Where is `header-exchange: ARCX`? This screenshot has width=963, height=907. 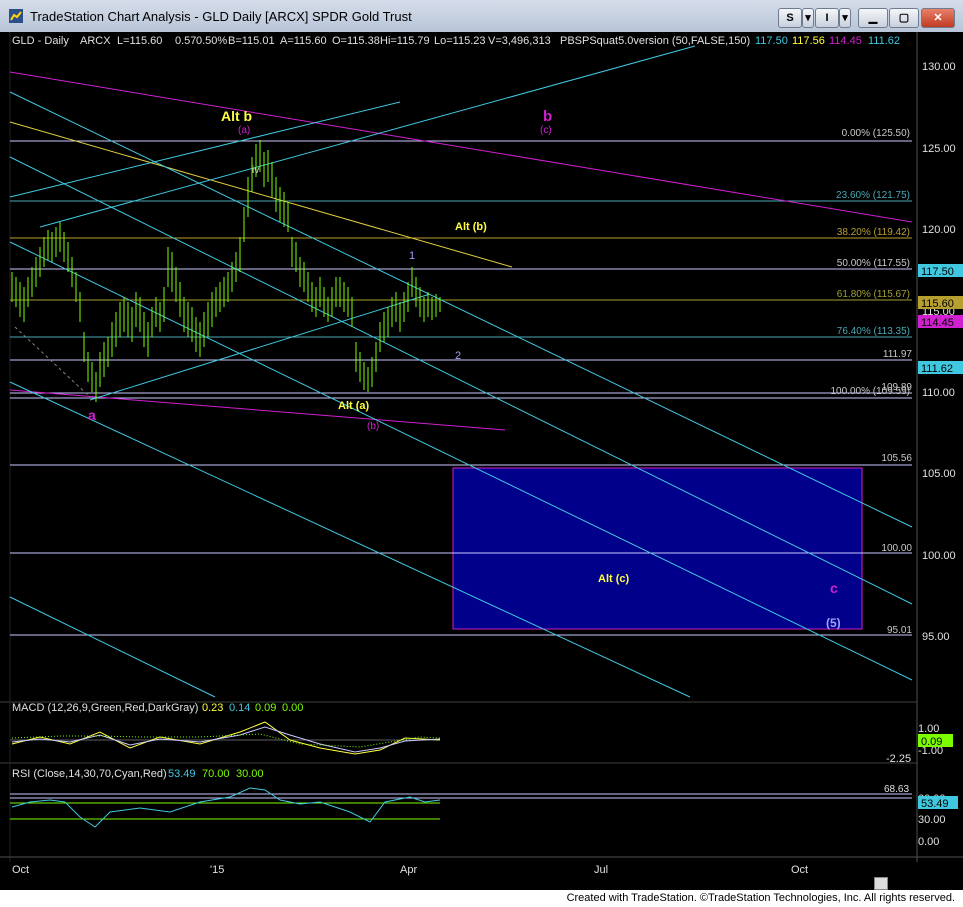 header-exchange: ARCX is located at coordinates (95, 41).